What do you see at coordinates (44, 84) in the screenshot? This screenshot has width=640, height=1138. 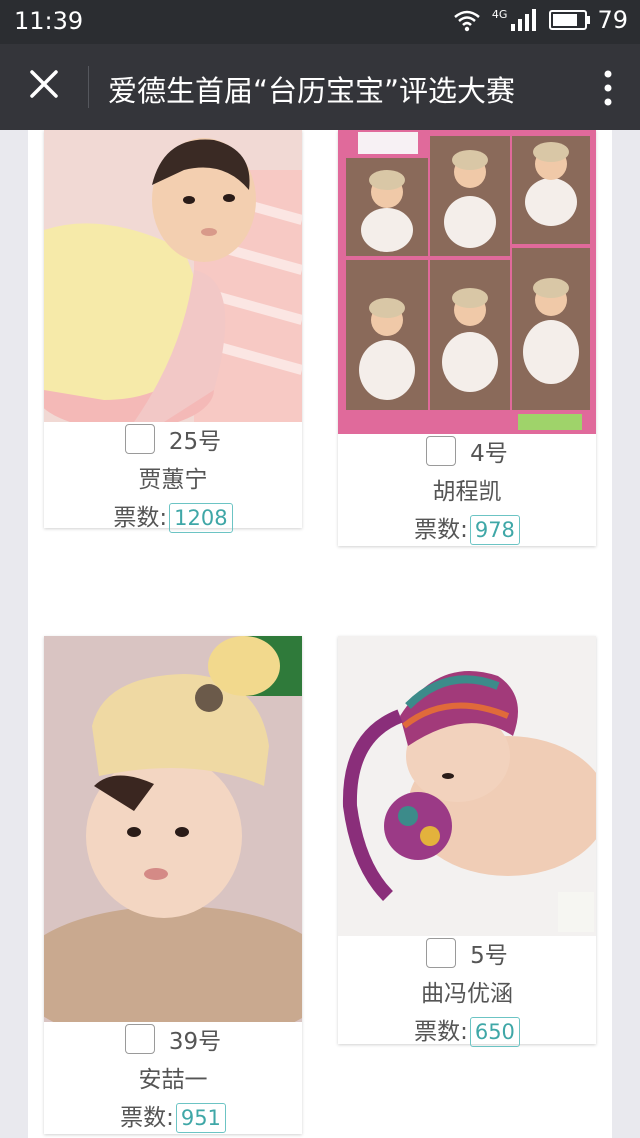 I see `close-icon` at bounding box center [44, 84].